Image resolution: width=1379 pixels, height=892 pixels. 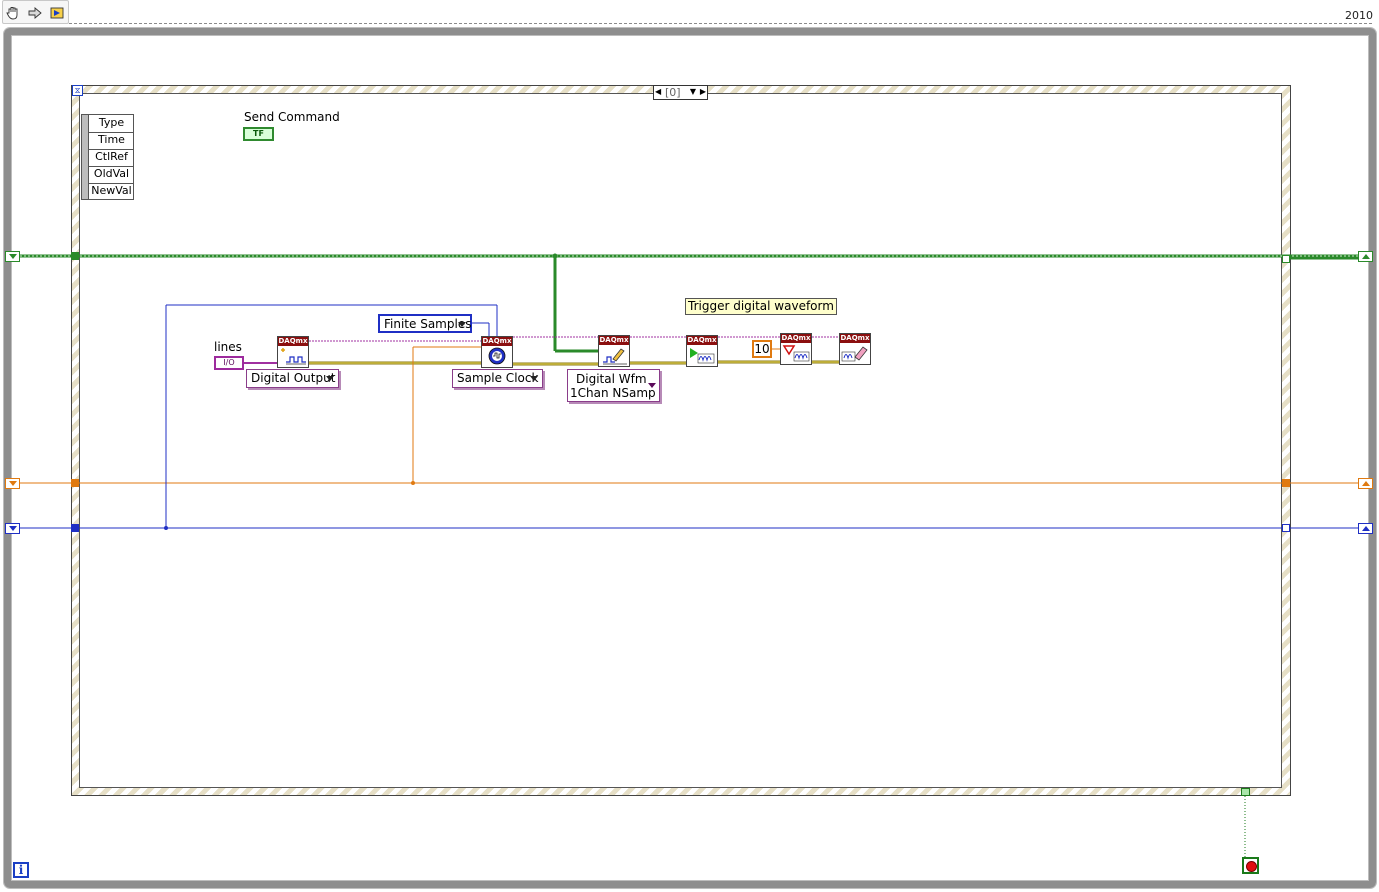 I want to click on daqmx-write-vi: DAQmx, so click(x=614, y=351).